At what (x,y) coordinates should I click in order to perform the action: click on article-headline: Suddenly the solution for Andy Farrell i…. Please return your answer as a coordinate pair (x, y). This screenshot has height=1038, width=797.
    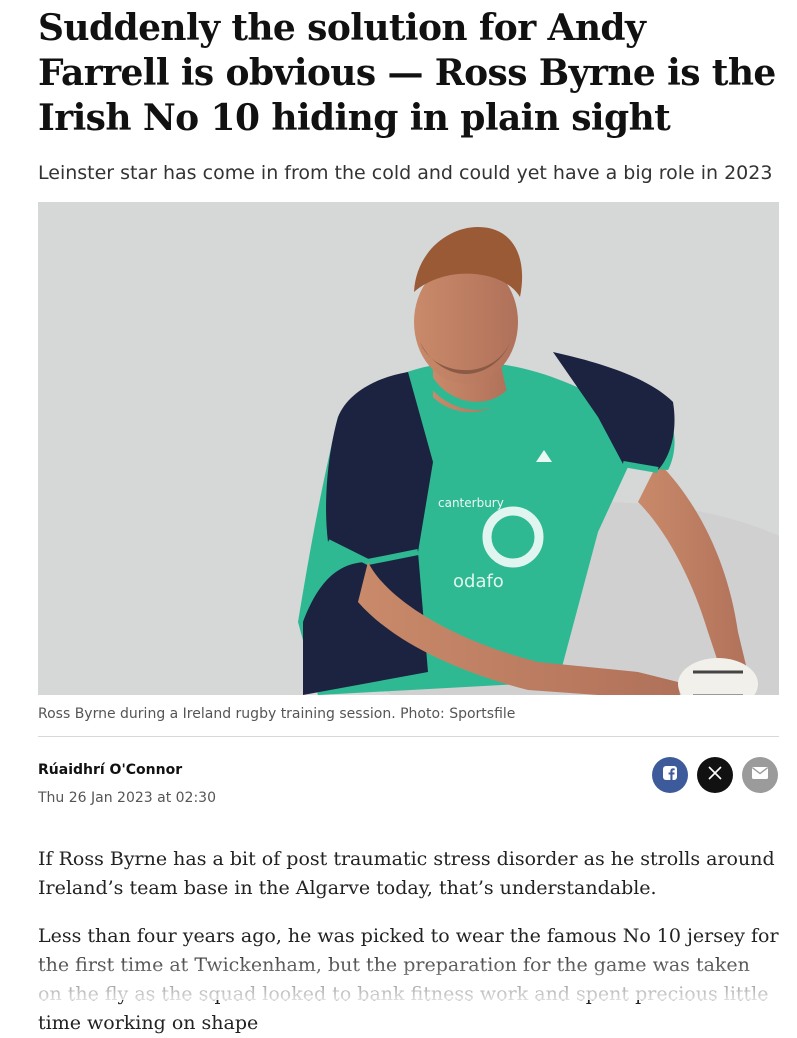
    Looking at the image, I should click on (407, 73).